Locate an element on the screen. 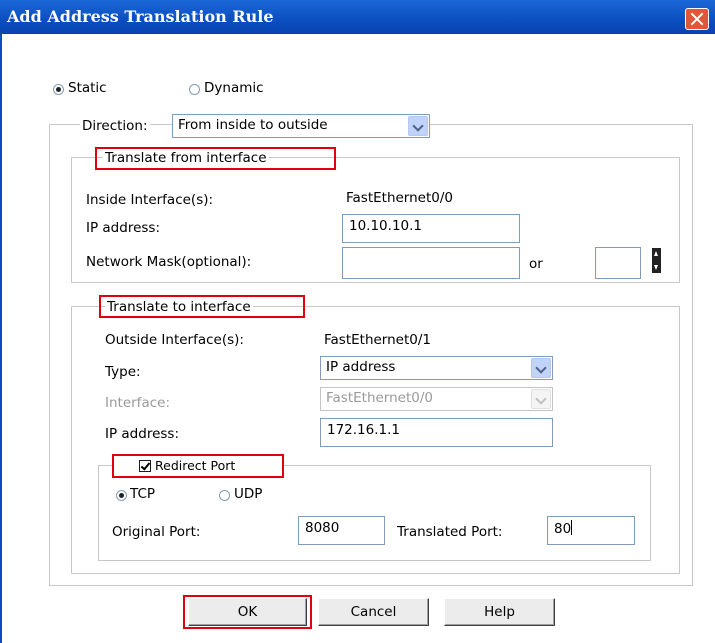  interface-select: FastEthernet0/0 is located at coordinates (436, 399).